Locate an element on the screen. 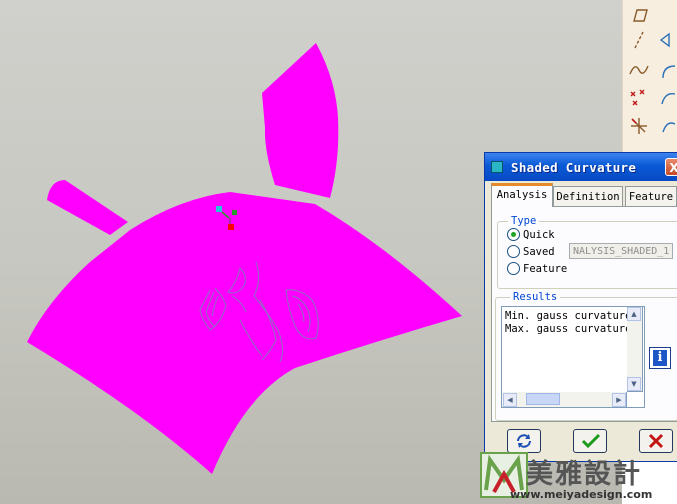  tab-analysis: Analysis is located at coordinates (522, 195).